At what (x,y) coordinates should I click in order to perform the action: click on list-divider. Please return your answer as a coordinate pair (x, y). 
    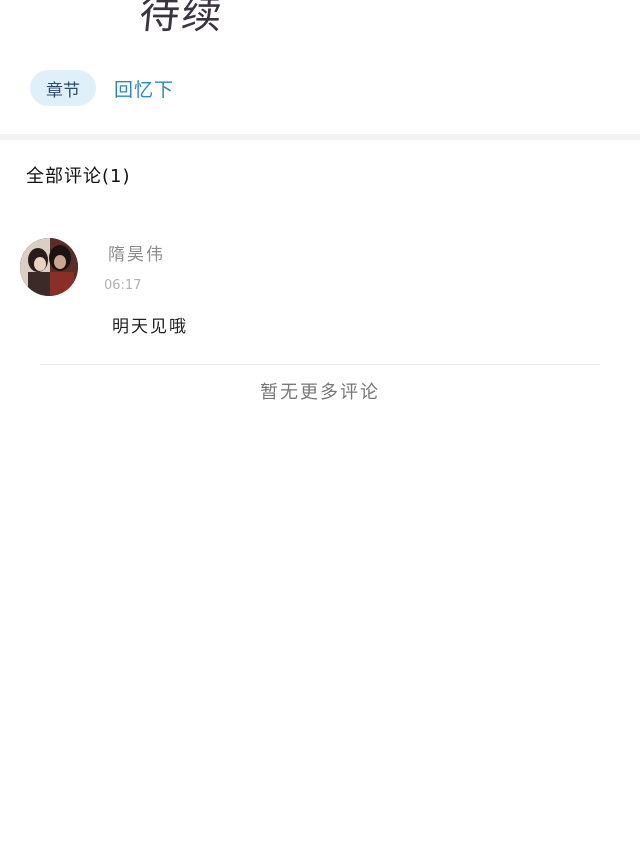
    Looking at the image, I should click on (320, 364).